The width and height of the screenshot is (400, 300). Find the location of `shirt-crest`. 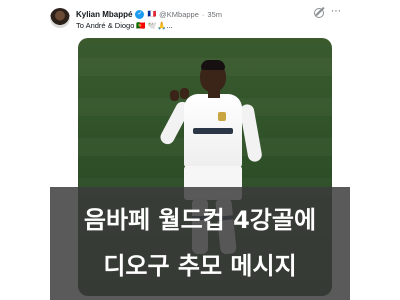

shirt-crest is located at coordinates (222, 116).